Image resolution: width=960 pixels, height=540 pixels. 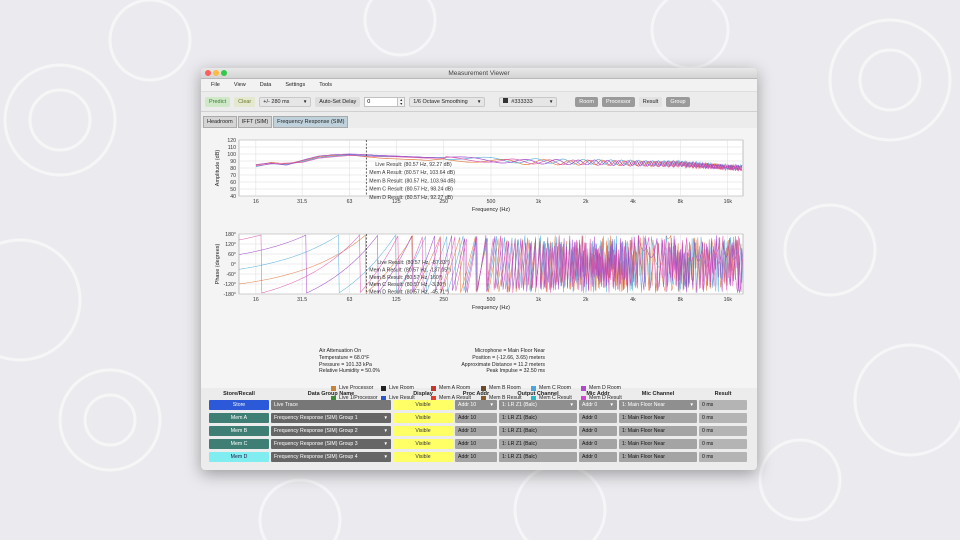 I want to click on table-cell-name: Frequency Response (SIM) Group 2 ▼, so click(x=331, y=431).